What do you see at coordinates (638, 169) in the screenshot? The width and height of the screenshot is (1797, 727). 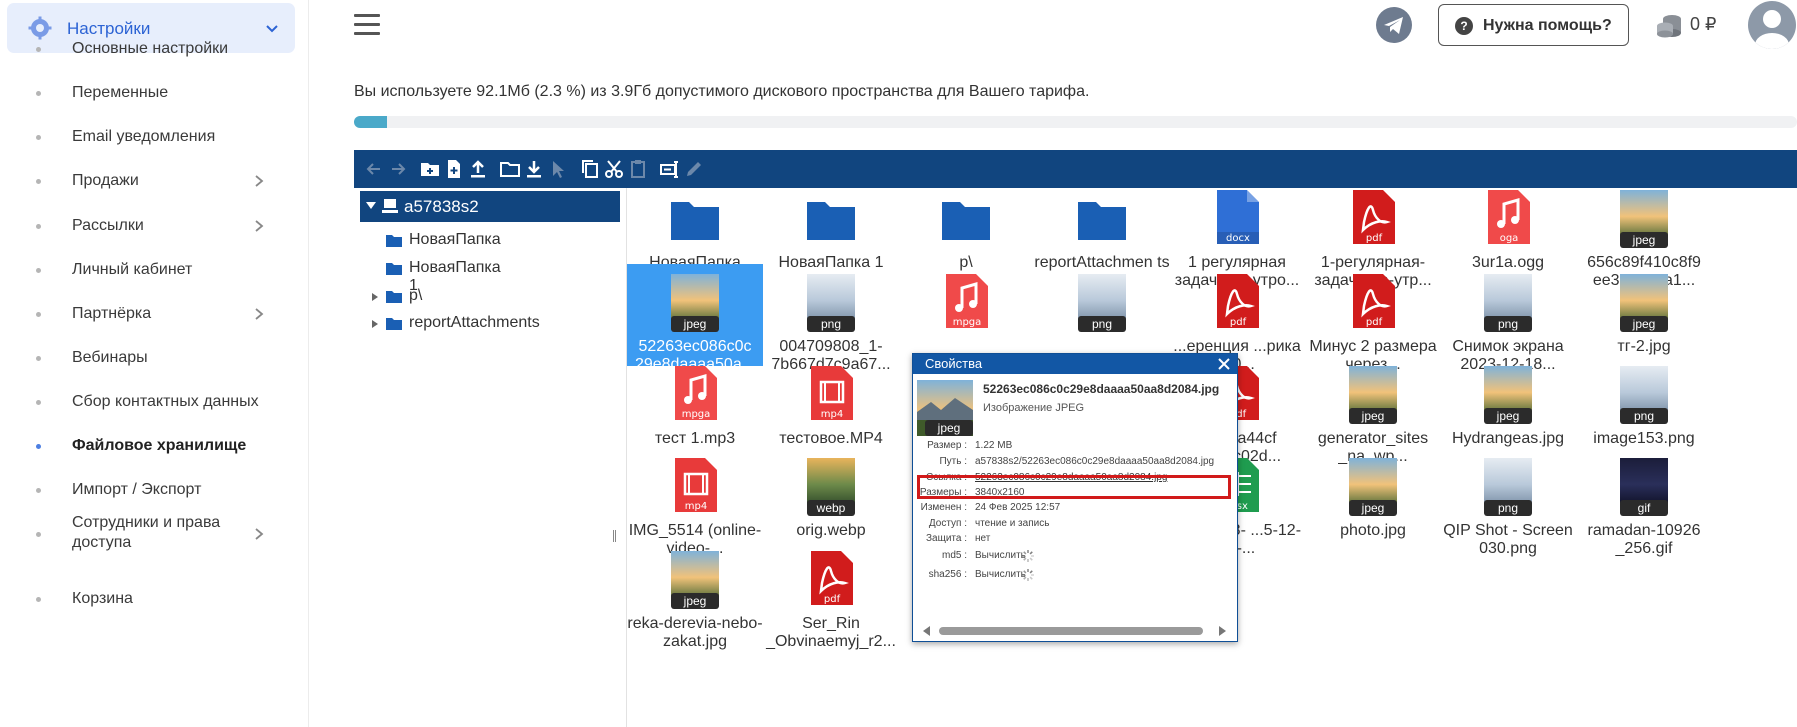 I see `paste-icon` at bounding box center [638, 169].